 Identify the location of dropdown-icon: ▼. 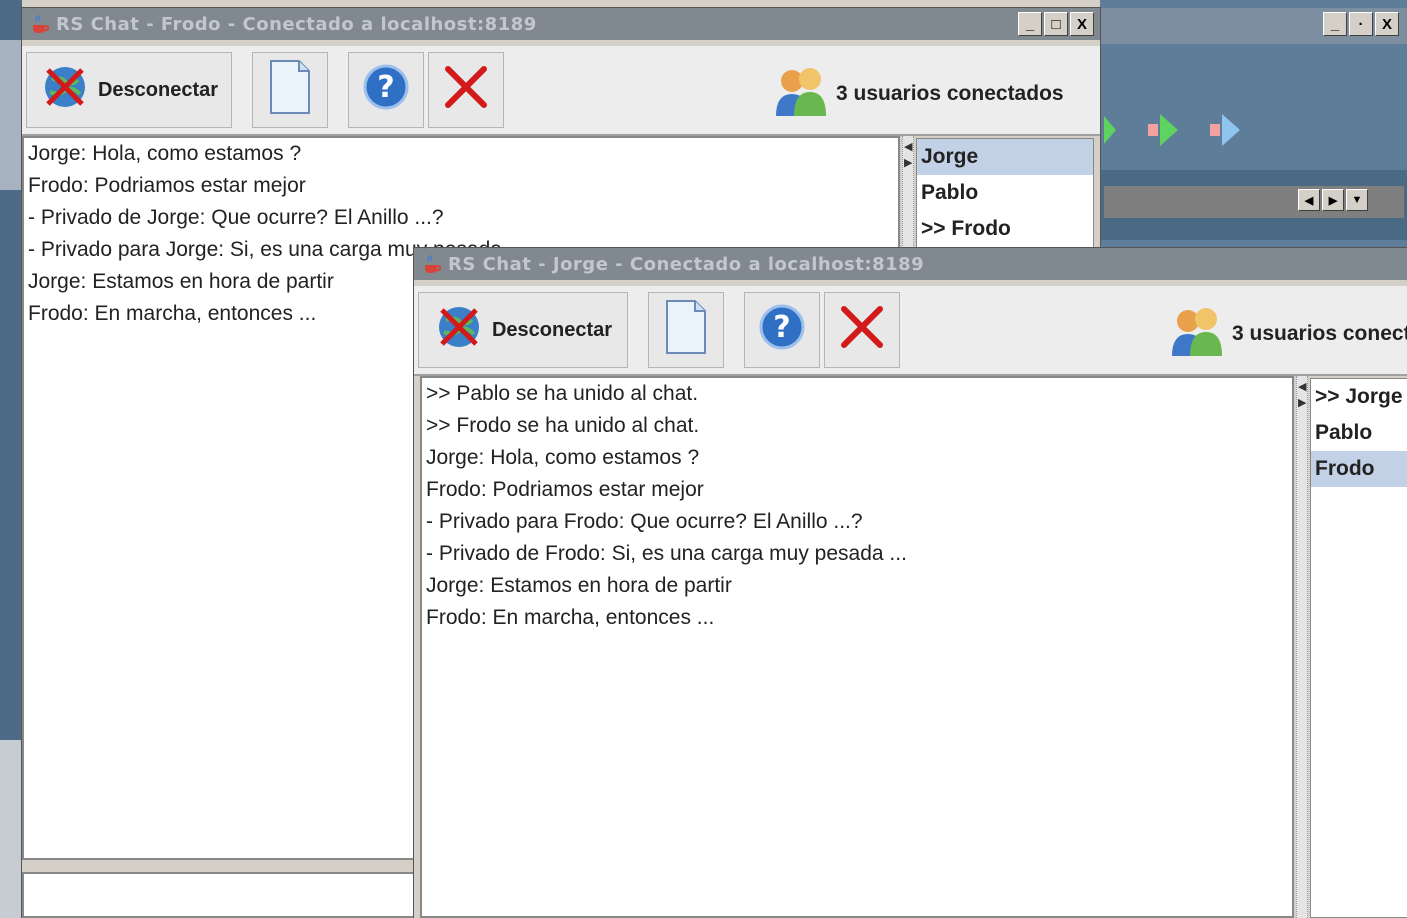
(1357, 200).